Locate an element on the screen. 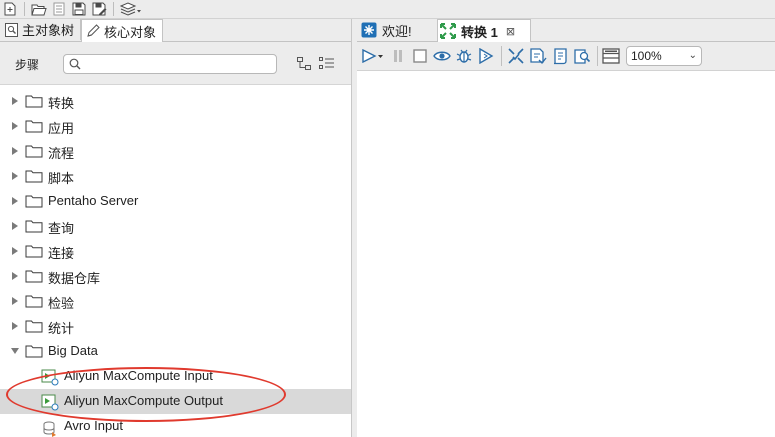 This screenshot has width=775, height=437. tab-transformation-1: 转换 1 ⊠ is located at coordinates (484, 30).